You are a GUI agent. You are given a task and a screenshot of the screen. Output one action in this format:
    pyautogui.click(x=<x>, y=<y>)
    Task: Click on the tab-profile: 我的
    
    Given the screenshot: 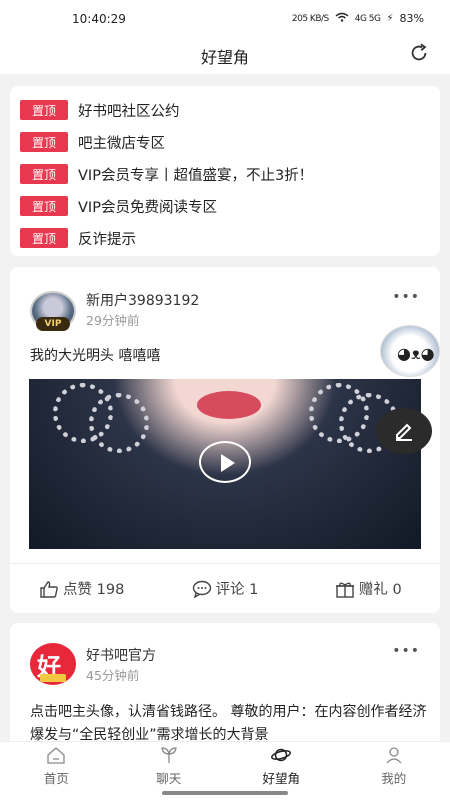 What is the action you would take?
    pyautogui.click(x=394, y=771)
    